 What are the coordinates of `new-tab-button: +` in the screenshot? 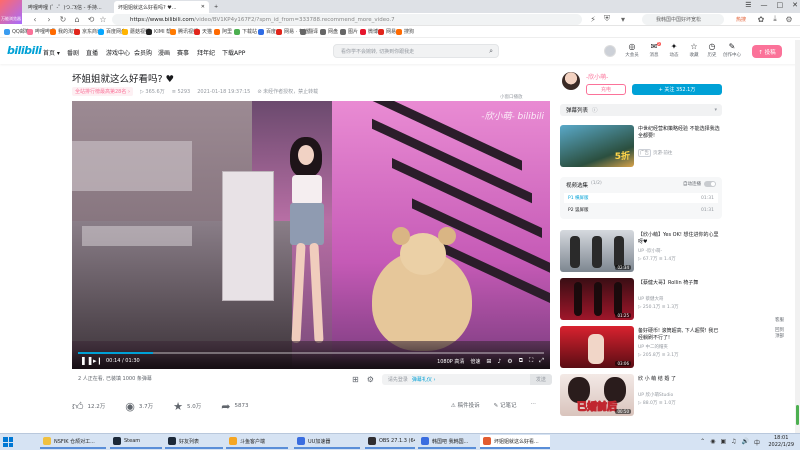 It's located at (215, 7).